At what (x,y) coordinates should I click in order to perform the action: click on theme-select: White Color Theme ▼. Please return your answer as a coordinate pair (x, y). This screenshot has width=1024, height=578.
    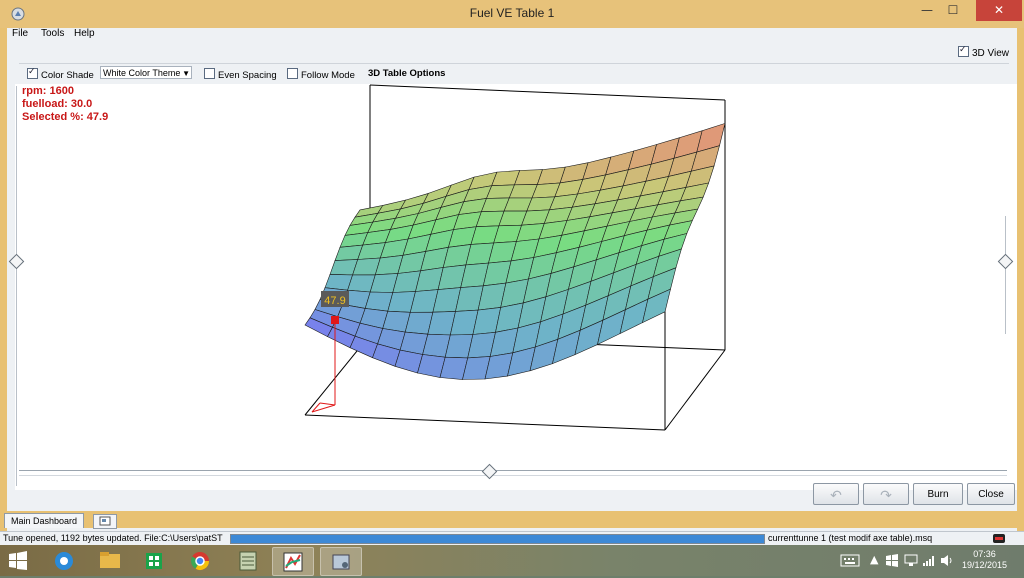
    Looking at the image, I should click on (146, 72).